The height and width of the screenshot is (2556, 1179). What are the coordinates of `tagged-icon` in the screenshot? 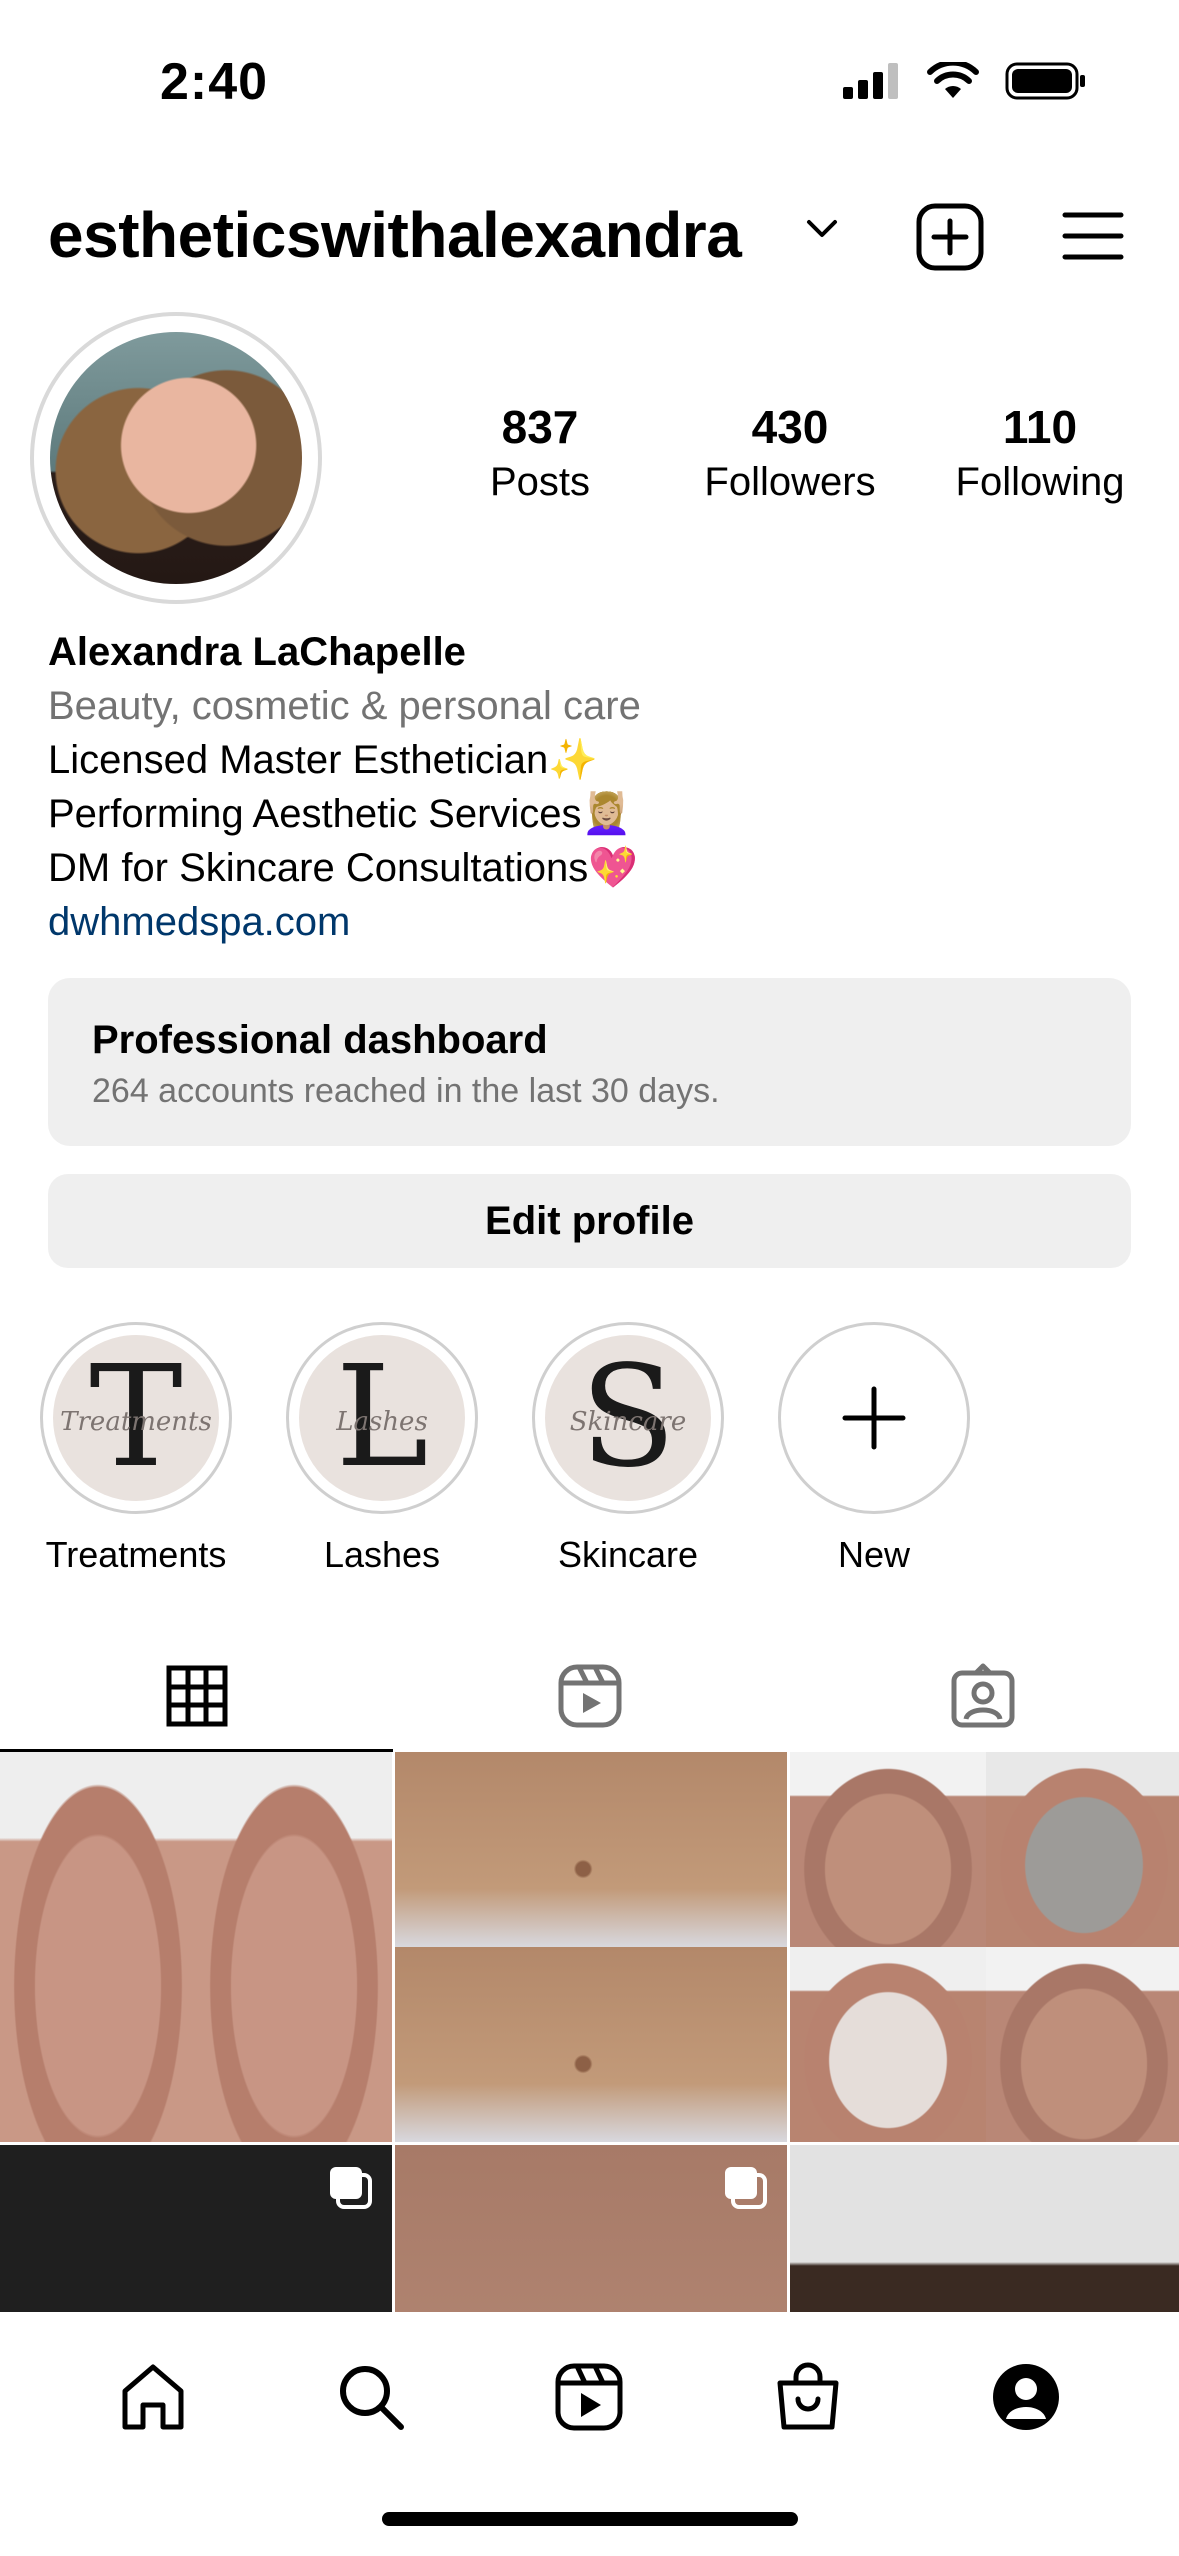 It's located at (982, 1695).